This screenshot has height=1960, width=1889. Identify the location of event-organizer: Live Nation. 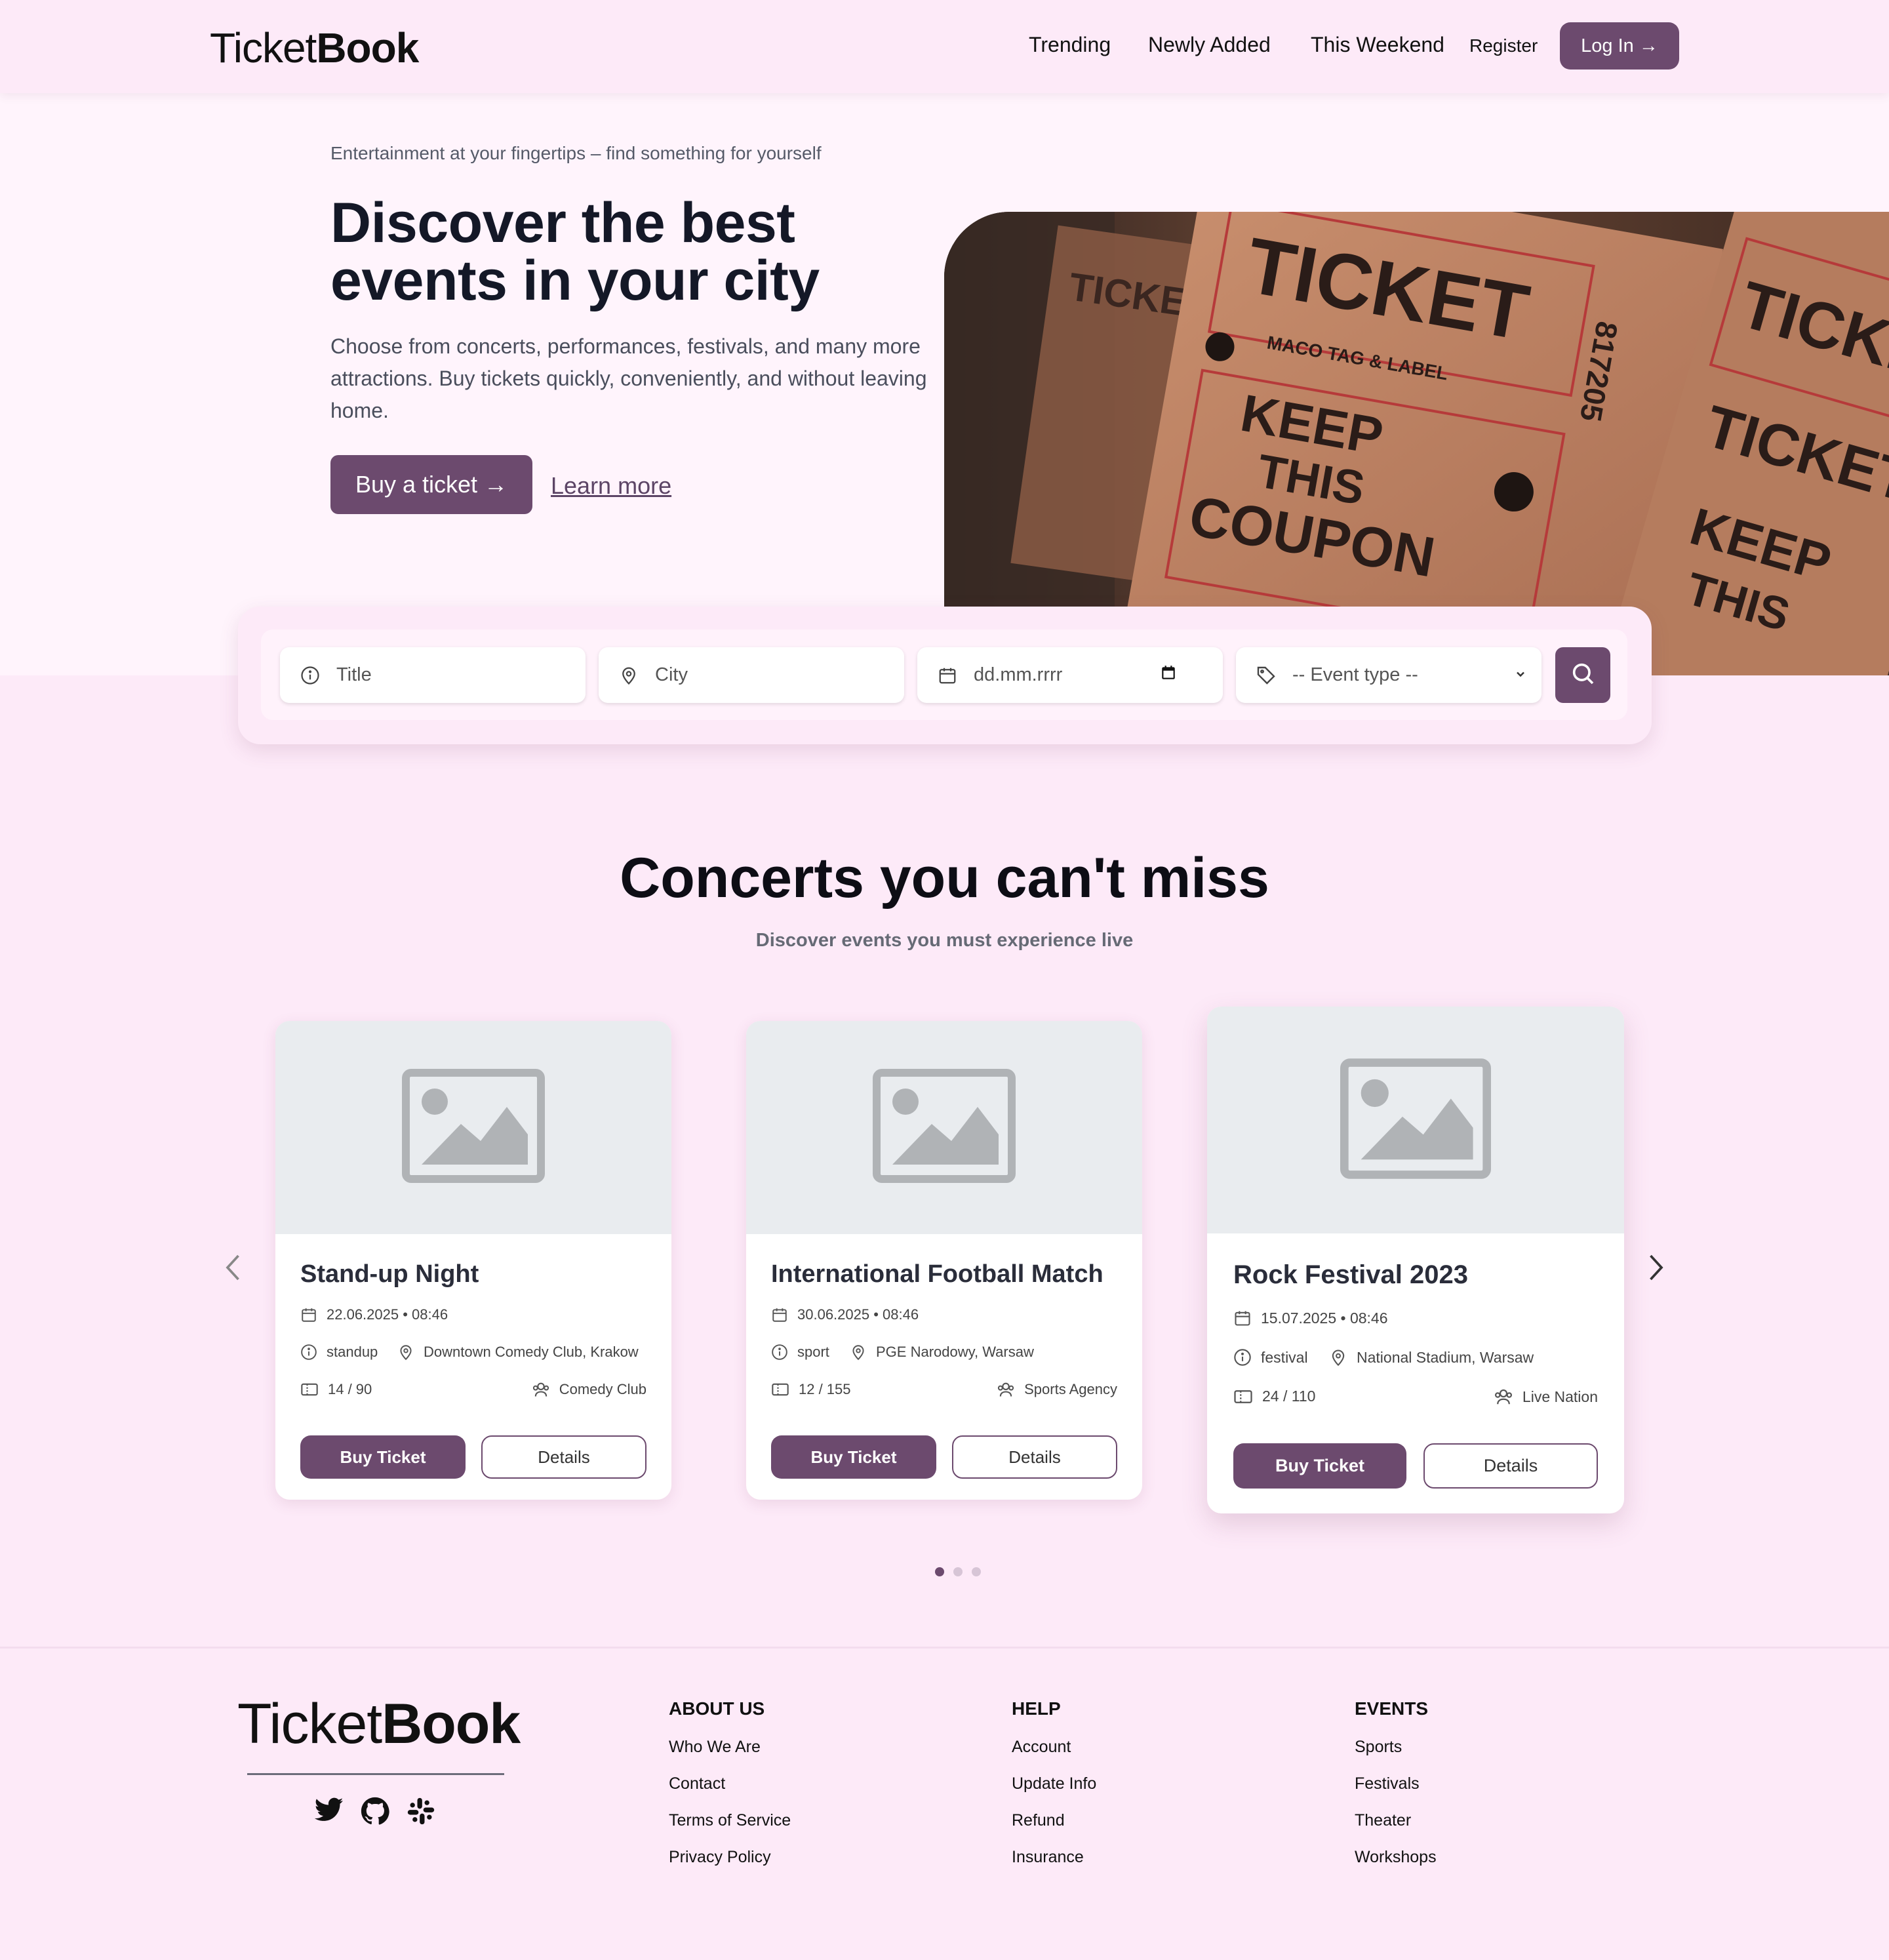
(1546, 1397).